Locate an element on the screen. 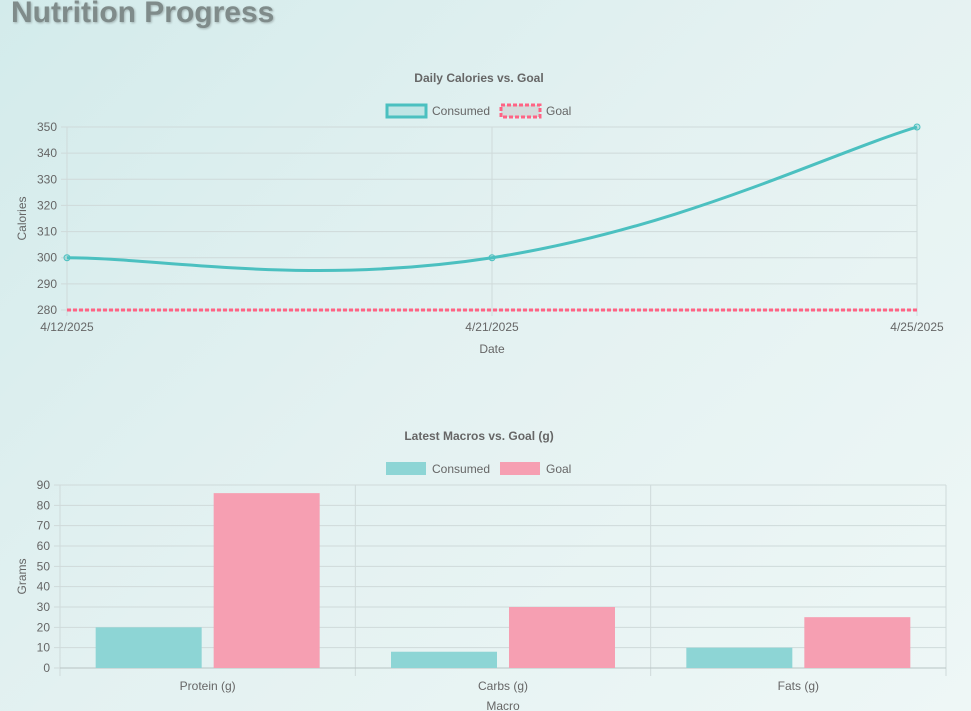 The height and width of the screenshot is (711, 971). y-tick-label: 50 is located at coordinates (44, 566).